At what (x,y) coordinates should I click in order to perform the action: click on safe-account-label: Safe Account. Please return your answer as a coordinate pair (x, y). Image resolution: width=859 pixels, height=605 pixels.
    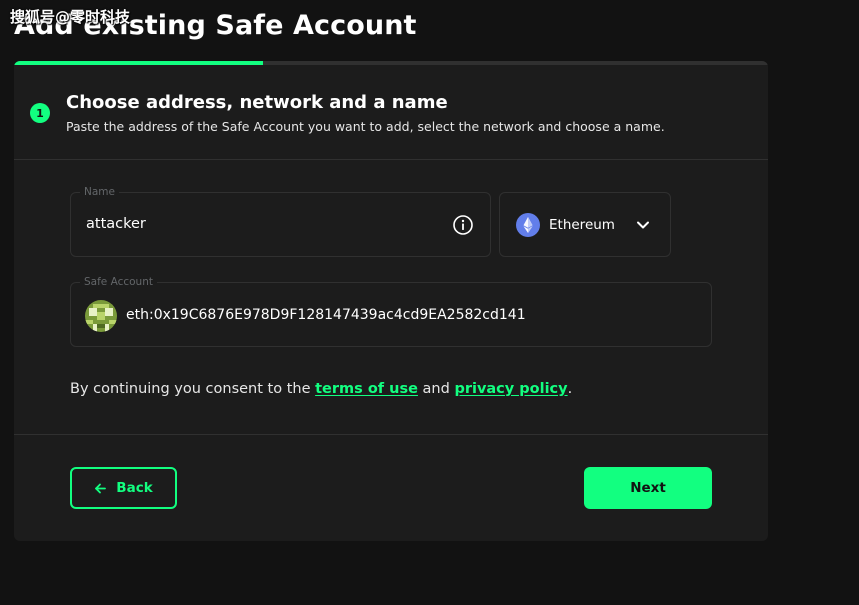
    Looking at the image, I should click on (118, 282).